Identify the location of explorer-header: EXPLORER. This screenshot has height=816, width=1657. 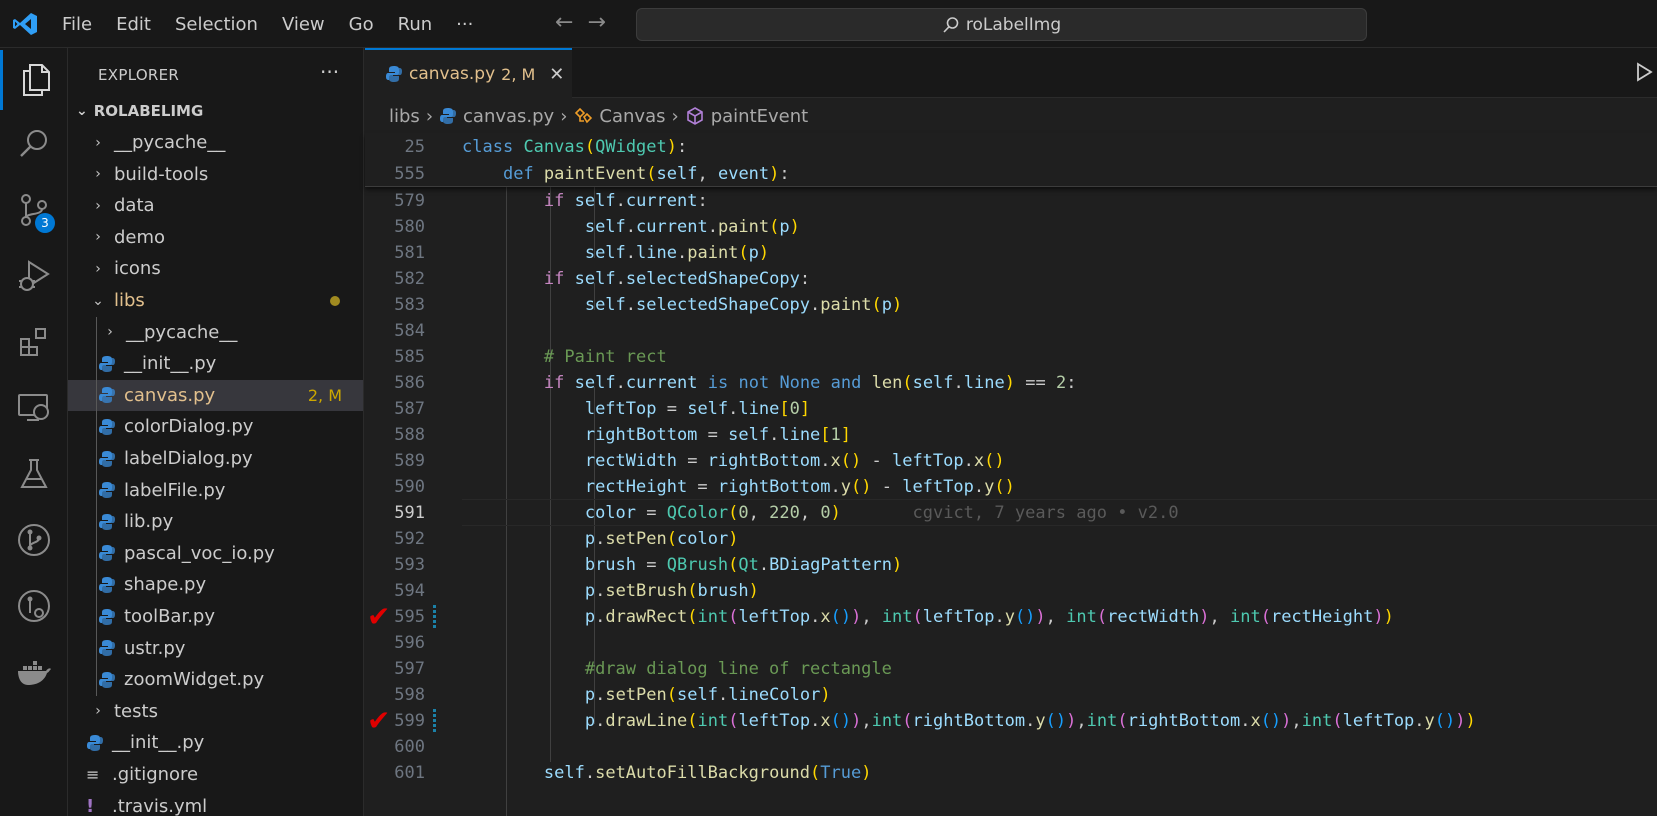
(139, 75).